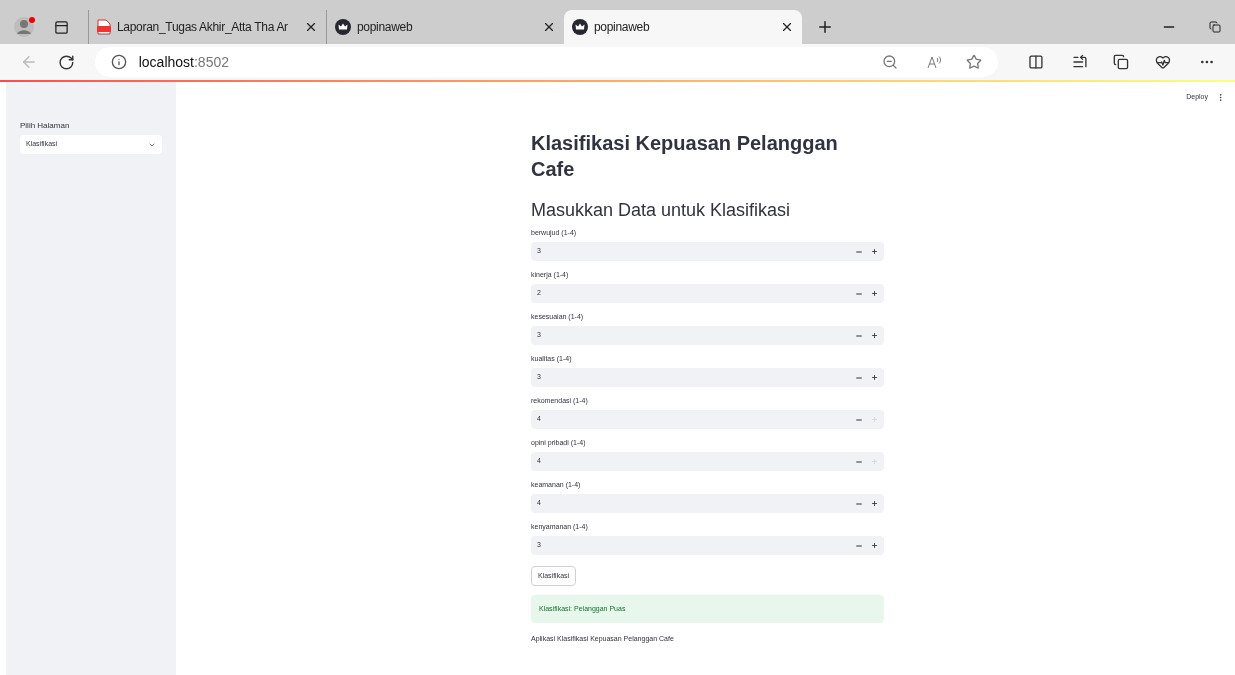 The height and width of the screenshot is (675, 1235). Describe the element at coordinates (184, 62) in the screenshot. I see `url-text: localhost:8502` at that location.